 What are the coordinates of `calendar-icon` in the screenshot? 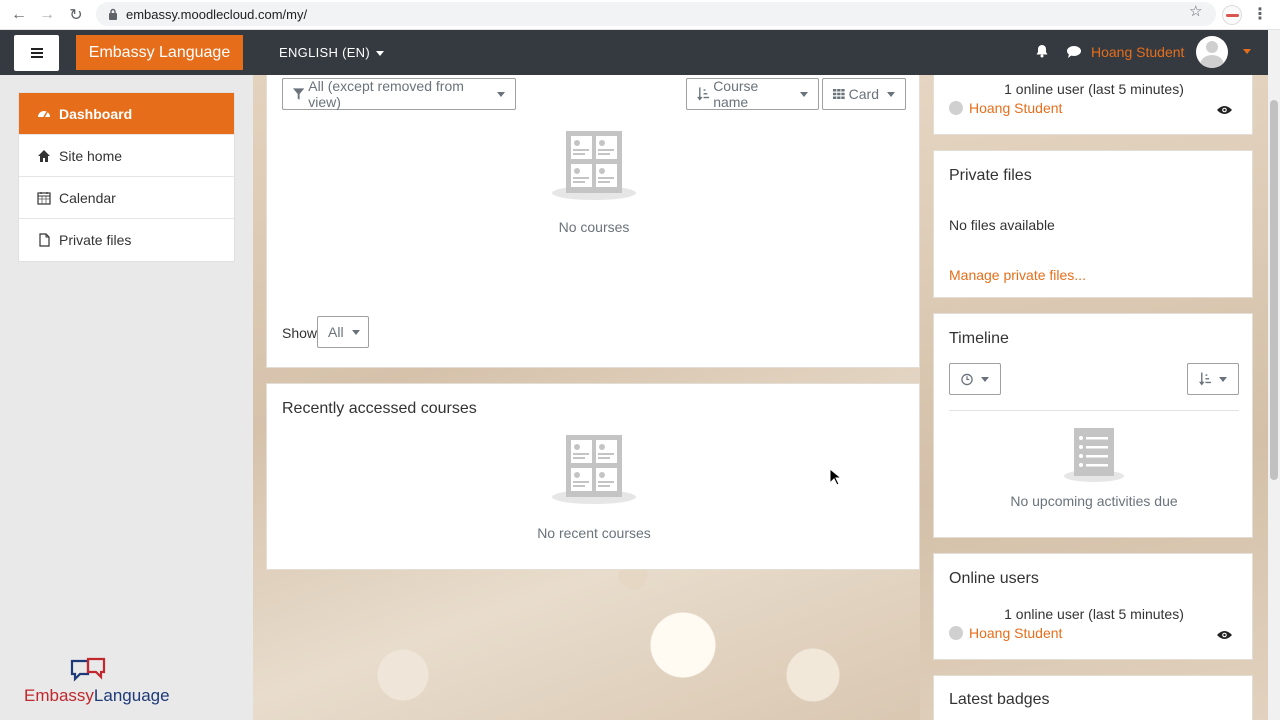 It's located at (44, 198).